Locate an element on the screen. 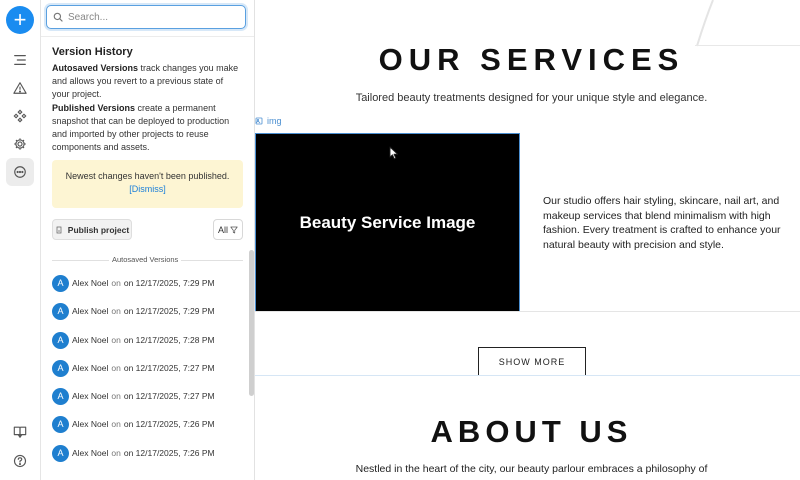 The image size is (800, 480). mouse-cursor-icon is located at coordinates (393, 153).